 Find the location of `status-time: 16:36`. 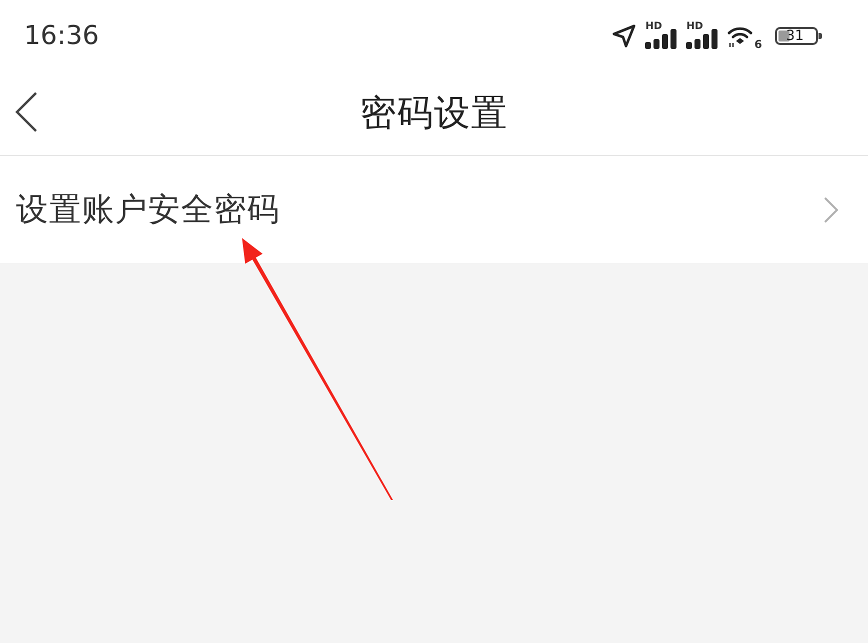

status-time: 16:36 is located at coordinates (61, 36).